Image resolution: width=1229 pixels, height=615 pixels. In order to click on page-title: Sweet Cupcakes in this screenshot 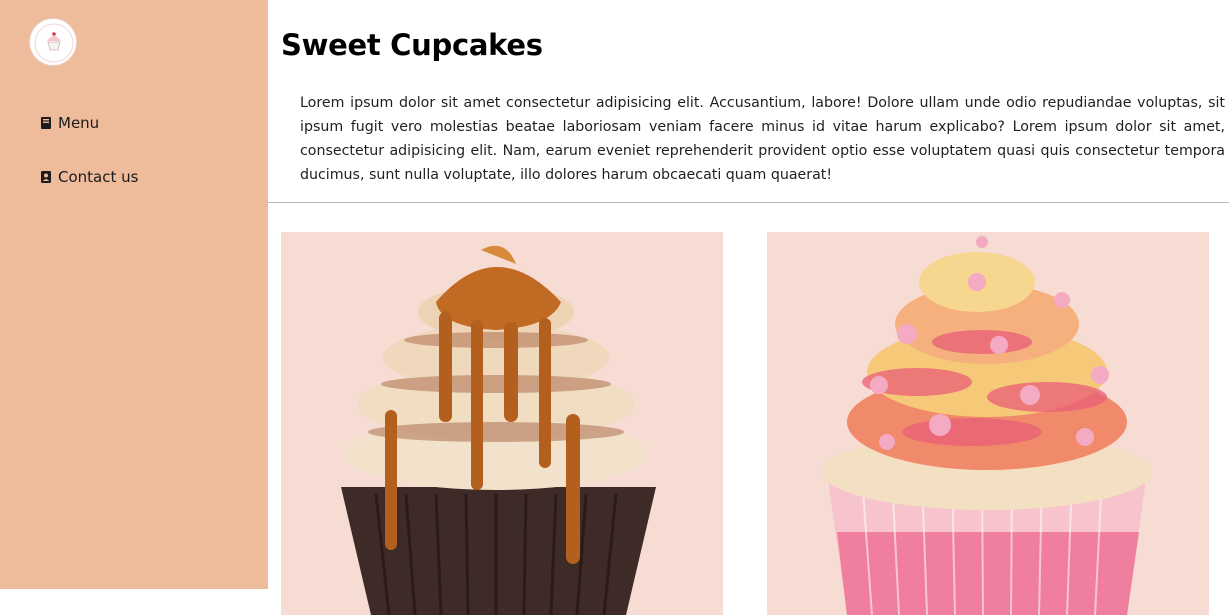, I will do `click(412, 45)`.